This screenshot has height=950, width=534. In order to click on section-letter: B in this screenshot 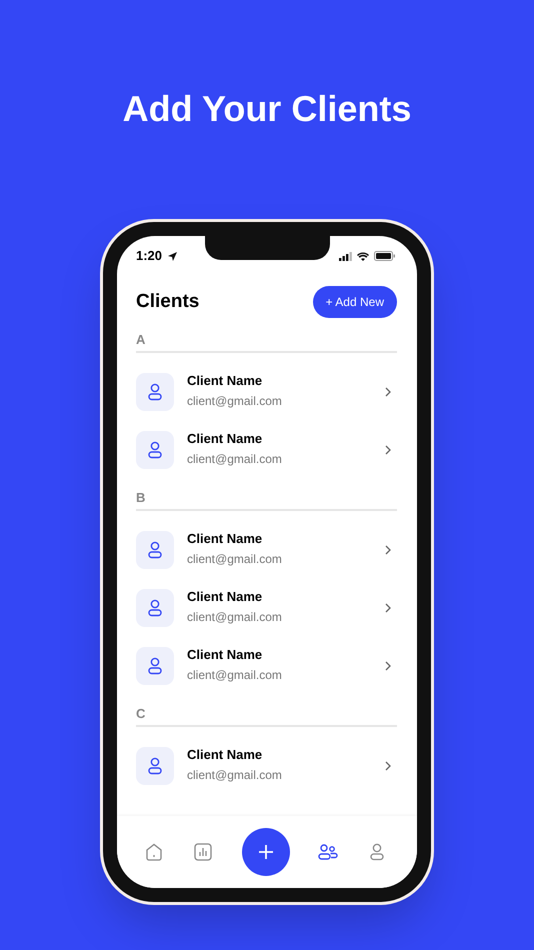, I will do `click(141, 497)`.